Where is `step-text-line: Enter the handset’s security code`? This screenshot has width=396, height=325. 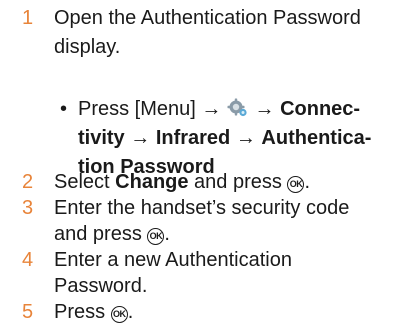 step-text-line: Enter the handset’s security code is located at coordinates (202, 208).